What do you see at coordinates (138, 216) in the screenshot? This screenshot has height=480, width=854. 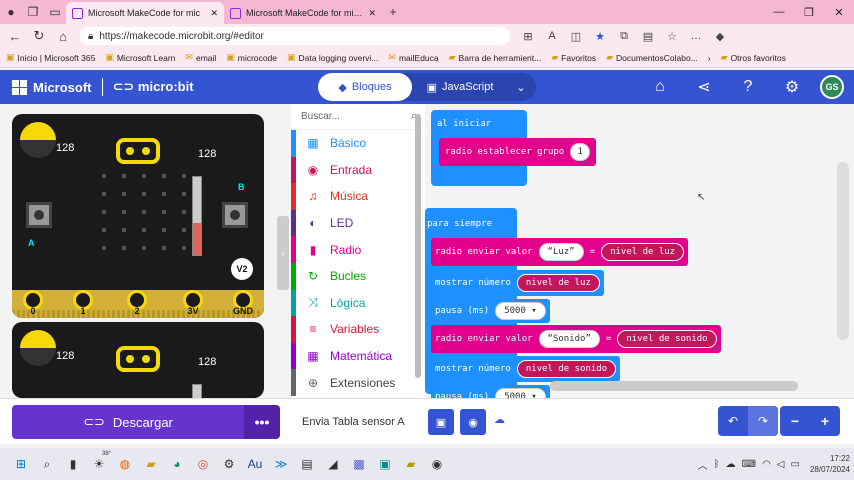 I see `microbit-simulator: 128 128 A B V2 0 1 2 3V GND` at bounding box center [138, 216].